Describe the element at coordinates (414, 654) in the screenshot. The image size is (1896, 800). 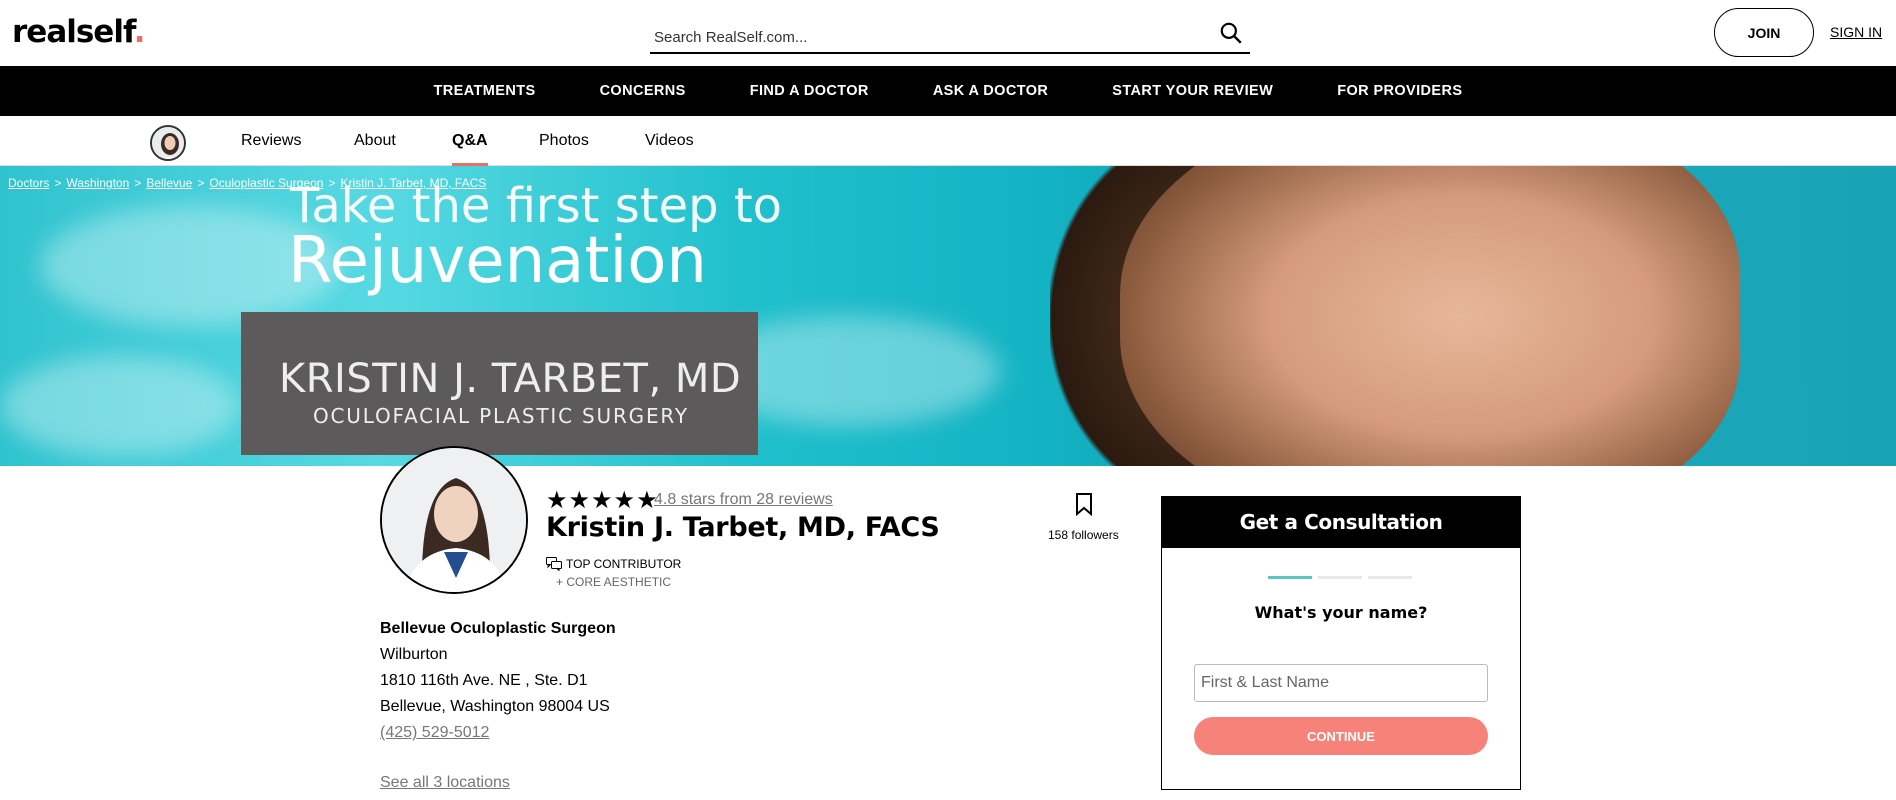
I see `address-area: Wilburton` at that location.